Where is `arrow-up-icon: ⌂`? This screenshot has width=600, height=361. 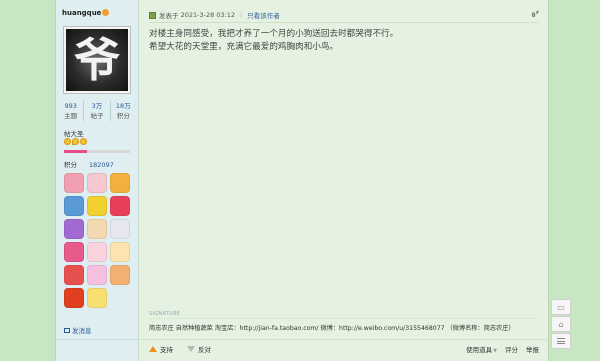 arrow-up-icon: ⌂ is located at coordinates (561, 324).